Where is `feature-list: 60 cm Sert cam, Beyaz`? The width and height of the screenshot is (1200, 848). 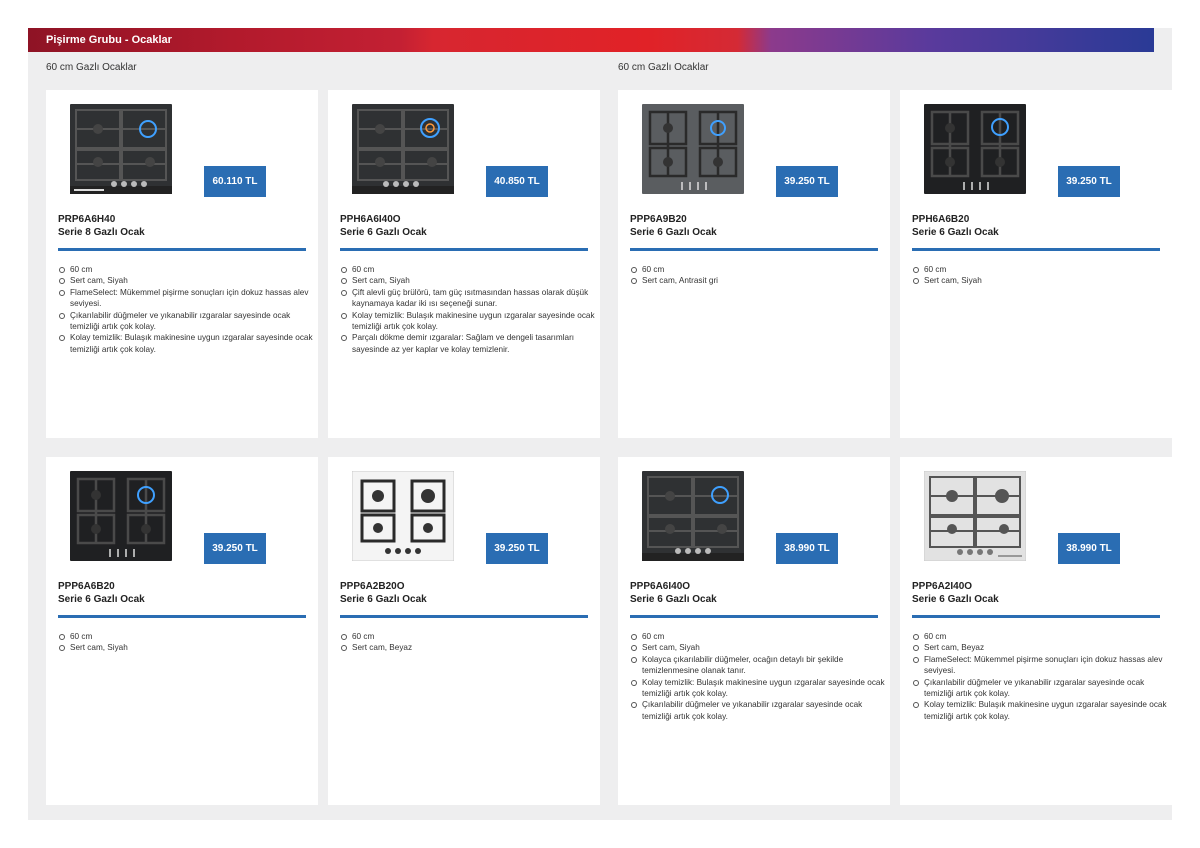 feature-list: 60 cm Sert cam, Beyaz is located at coordinates (468, 642).